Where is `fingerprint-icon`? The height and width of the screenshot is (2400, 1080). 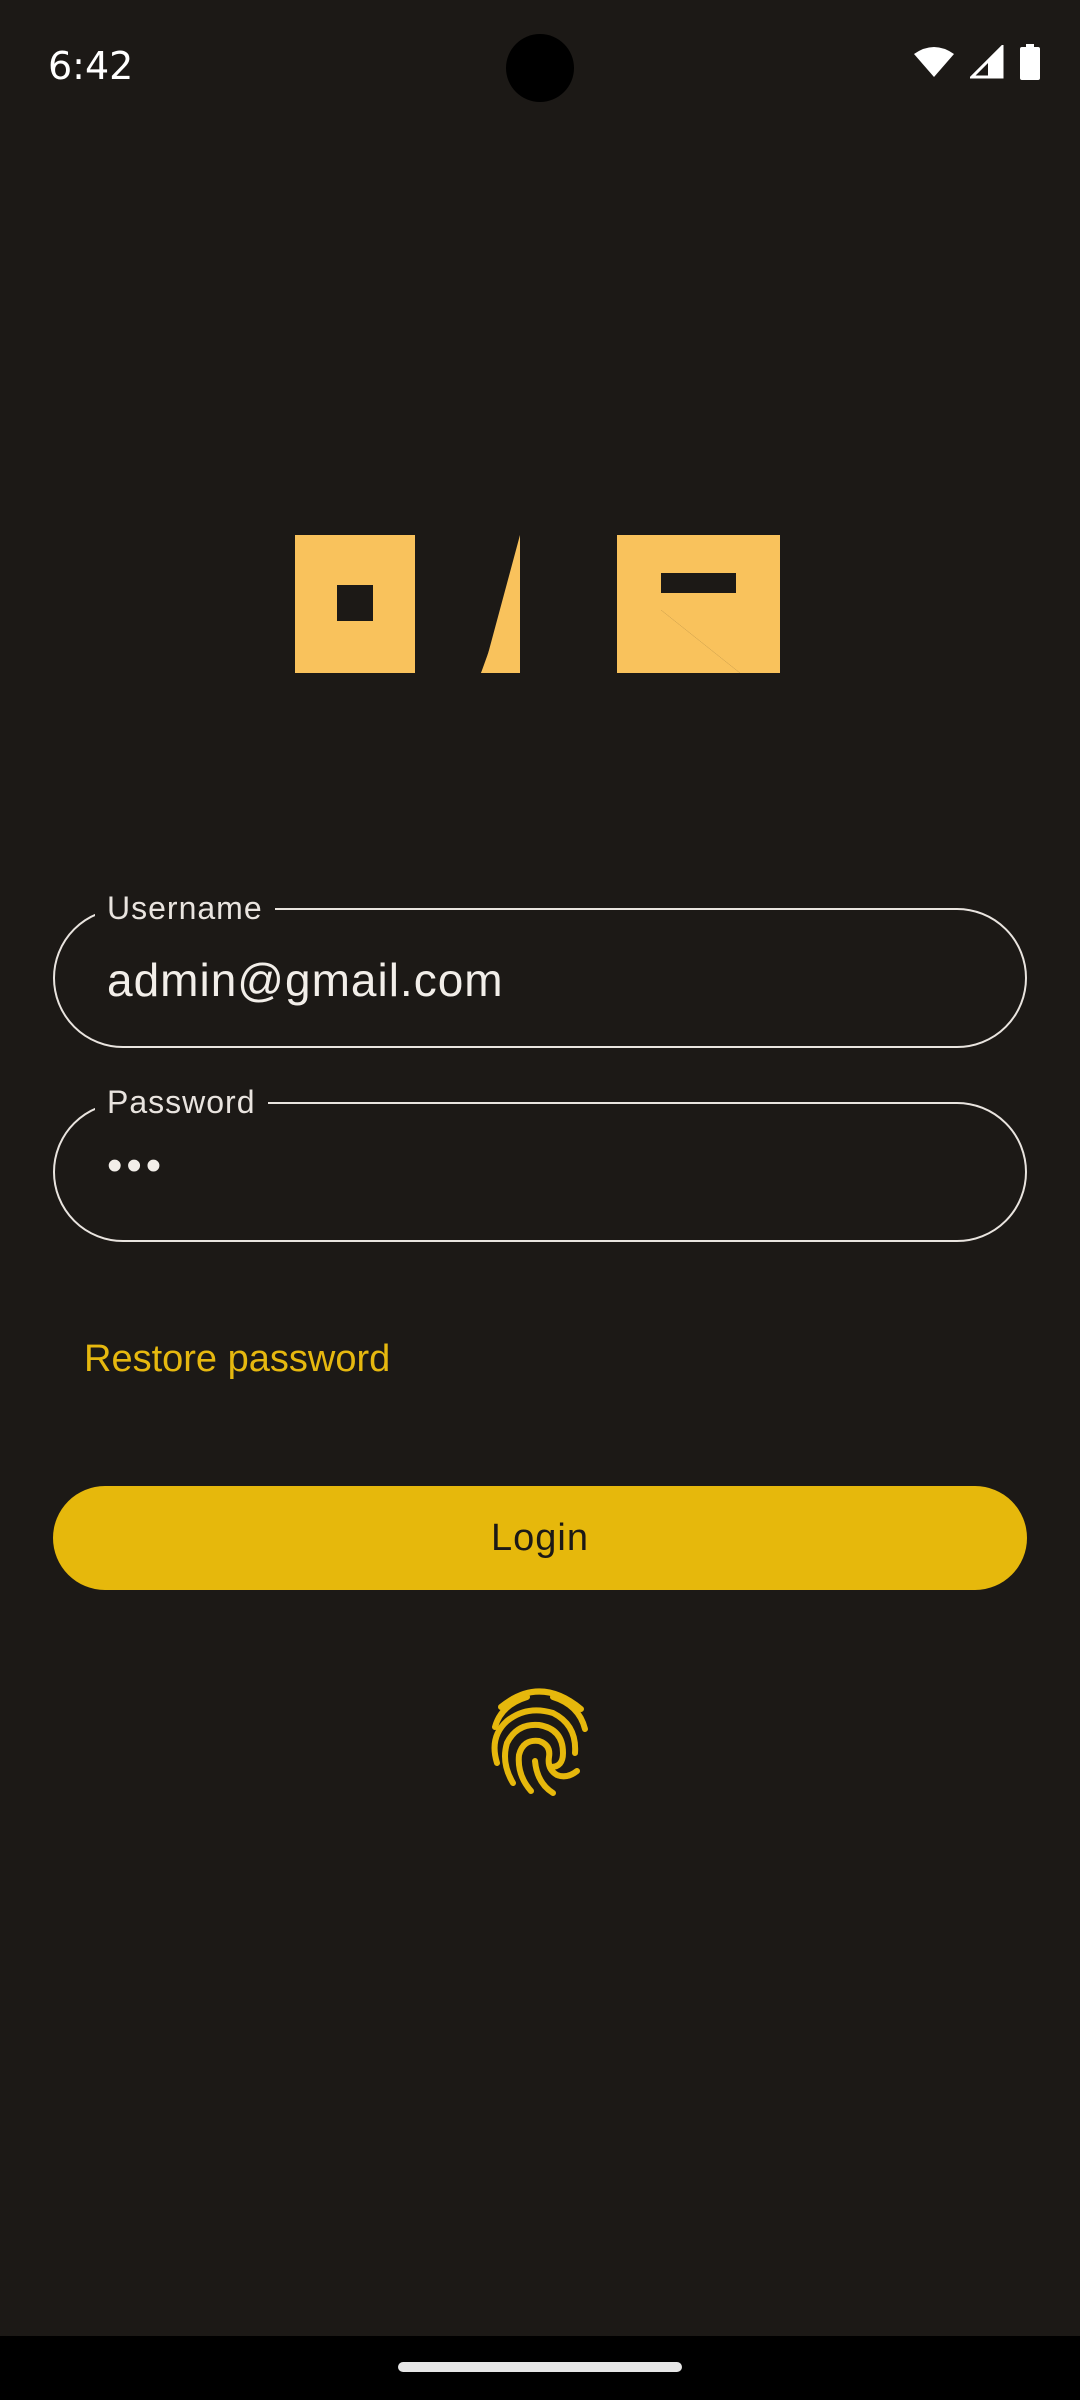
fingerprint-icon is located at coordinates (540, 1741).